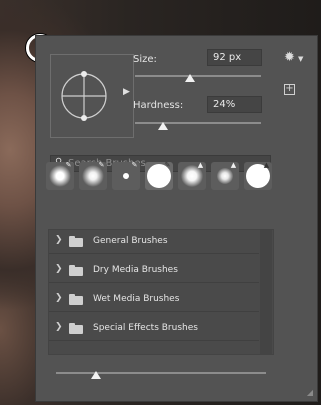 Image resolution: width=321 pixels, height=405 pixels. I want to click on hardness-label: Hardness:, so click(158, 105).